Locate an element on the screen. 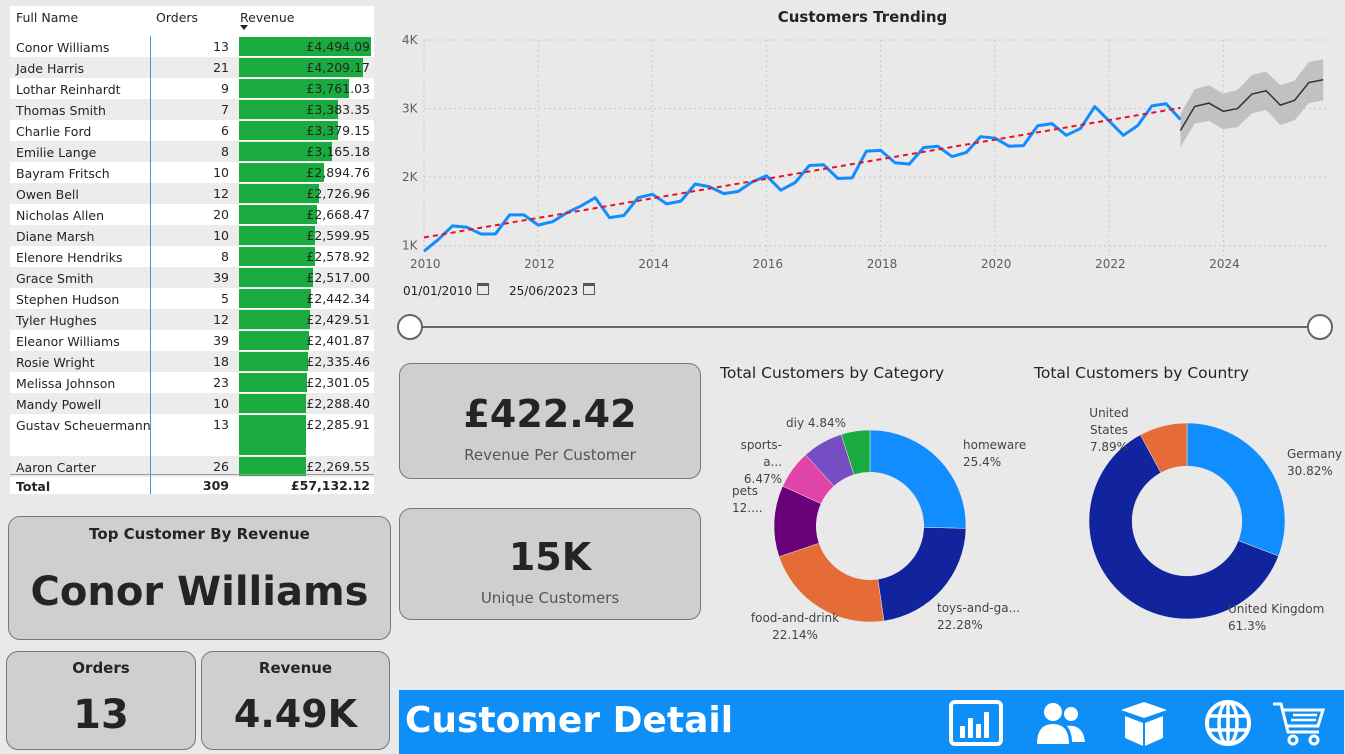 This screenshot has width=1345, height=754. cell-revenue: £3,383.35 is located at coordinates (305, 109).